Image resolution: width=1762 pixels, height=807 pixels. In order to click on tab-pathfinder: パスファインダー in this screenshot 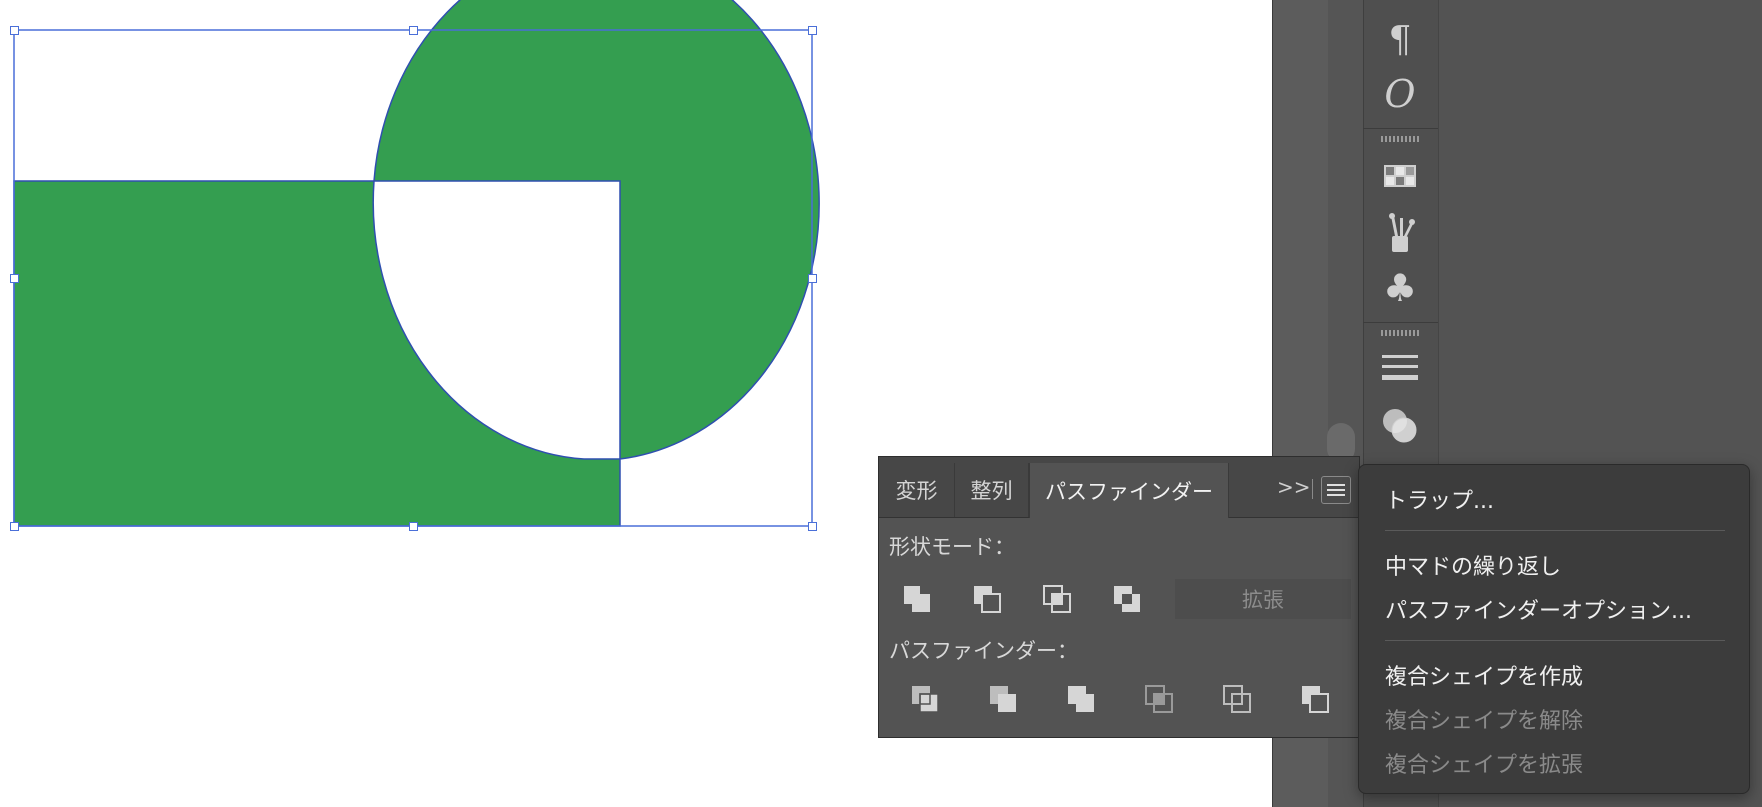, I will do `click(1129, 490)`.